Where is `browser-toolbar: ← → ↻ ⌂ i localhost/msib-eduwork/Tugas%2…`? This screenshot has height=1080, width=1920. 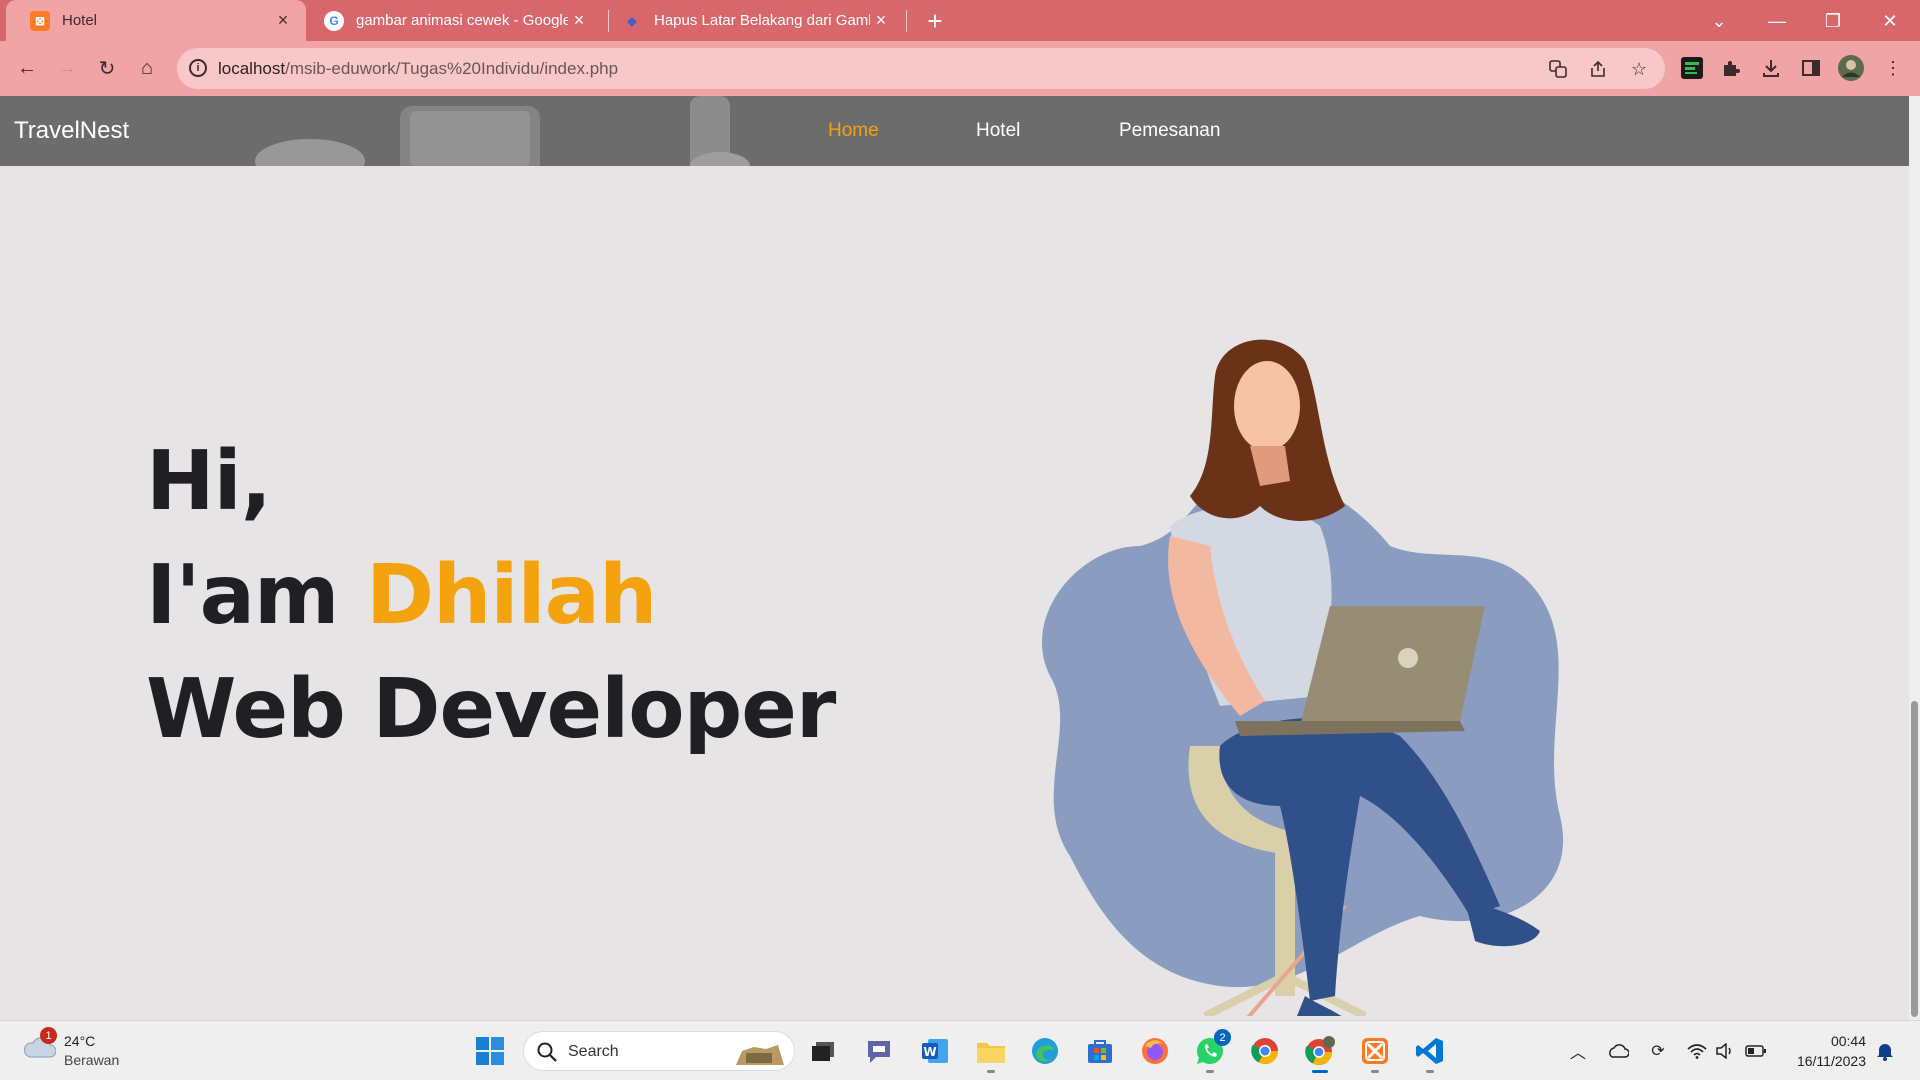
browser-toolbar: ← → ↻ ⌂ i localhost/msib-eduwork/Tugas%2… is located at coordinates (960, 68).